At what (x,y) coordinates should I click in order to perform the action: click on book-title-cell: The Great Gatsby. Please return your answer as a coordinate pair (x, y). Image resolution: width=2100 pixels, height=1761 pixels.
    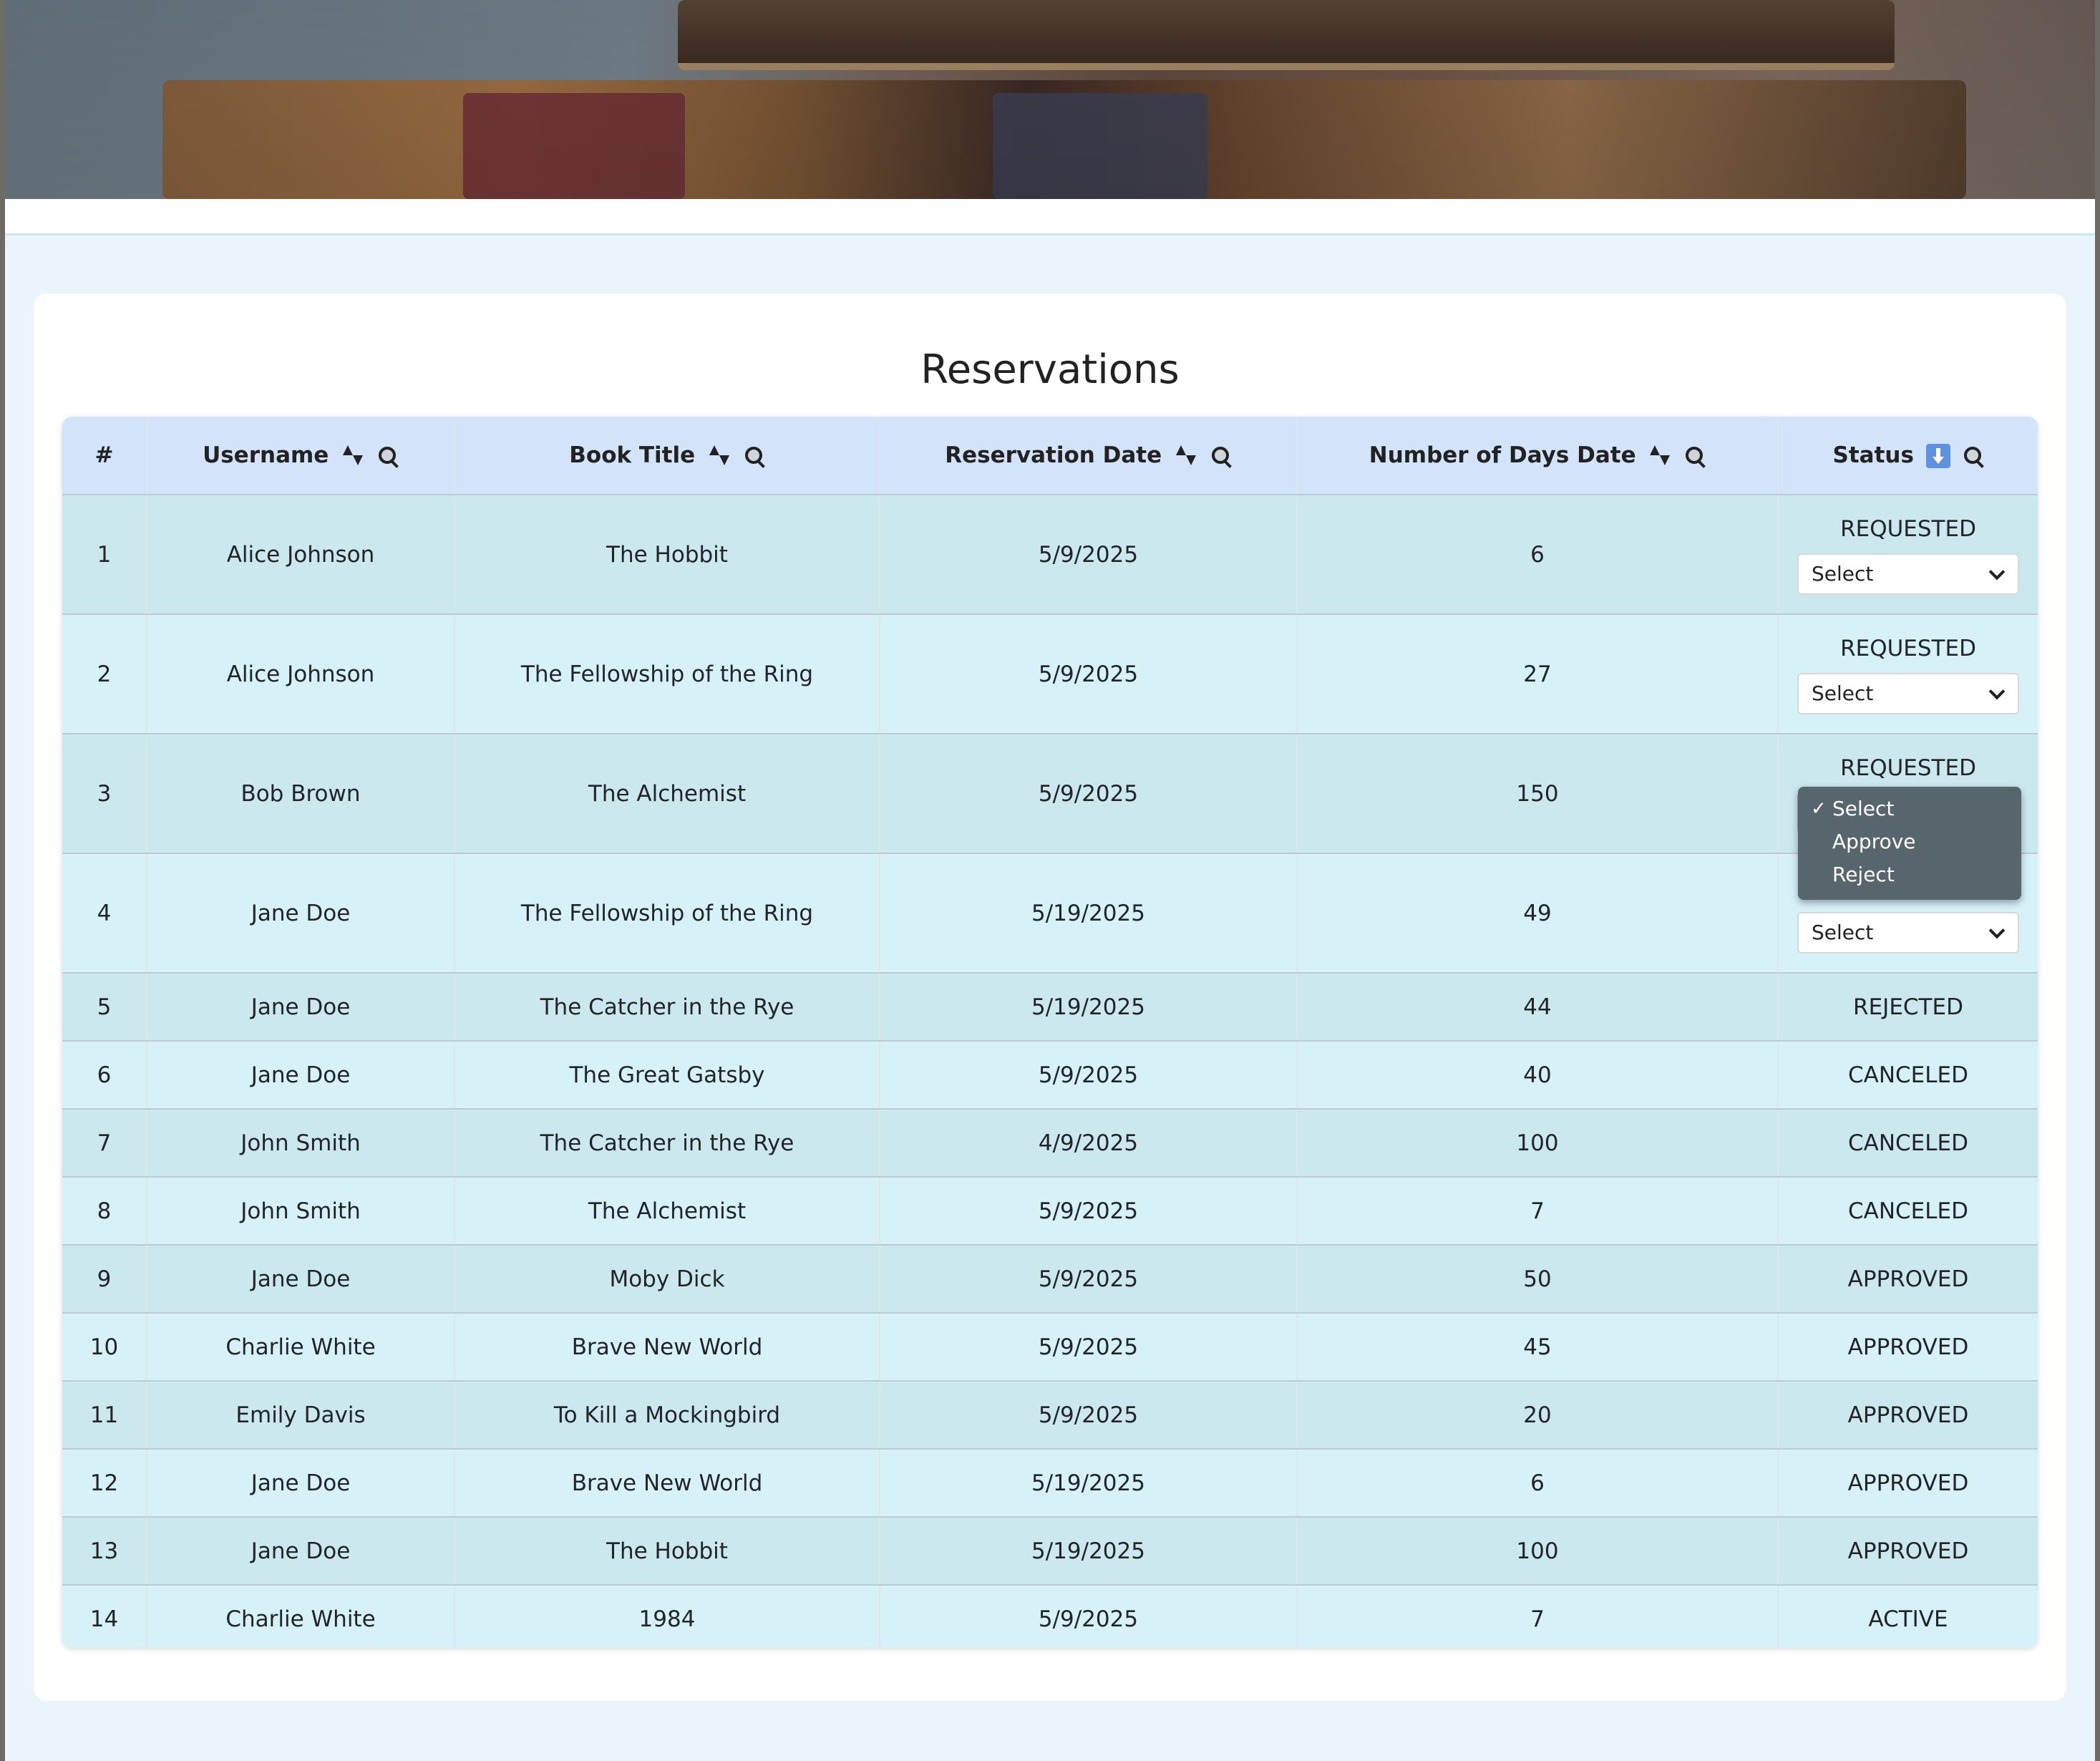
    Looking at the image, I should click on (667, 1075).